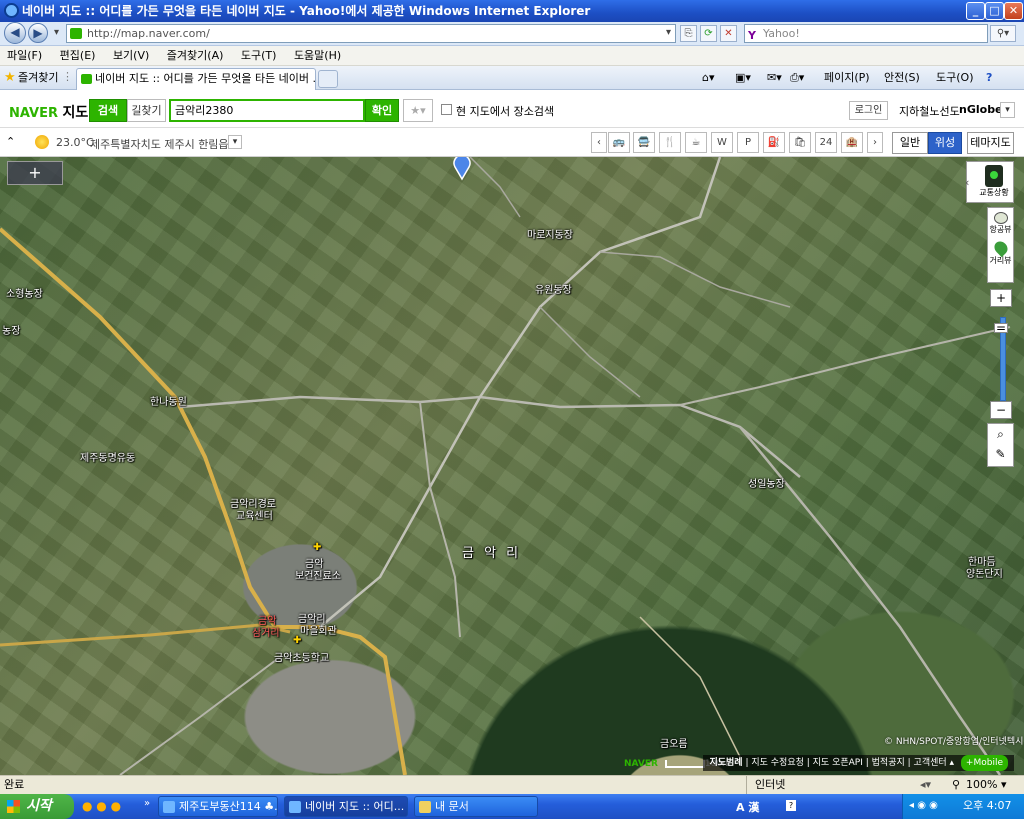 The image size is (1024, 819). What do you see at coordinates (1000, 434) in the screenshot?
I see `magnifier-icon: ⌕` at bounding box center [1000, 434].